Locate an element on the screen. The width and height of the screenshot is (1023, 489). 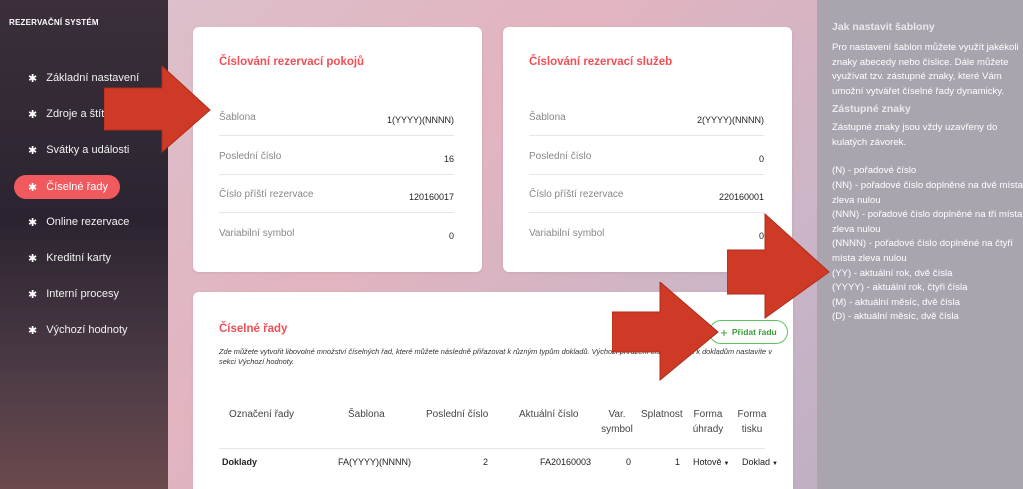
row-value: 2(YYYY)(NNNN) is located at coordinates (730, 120).